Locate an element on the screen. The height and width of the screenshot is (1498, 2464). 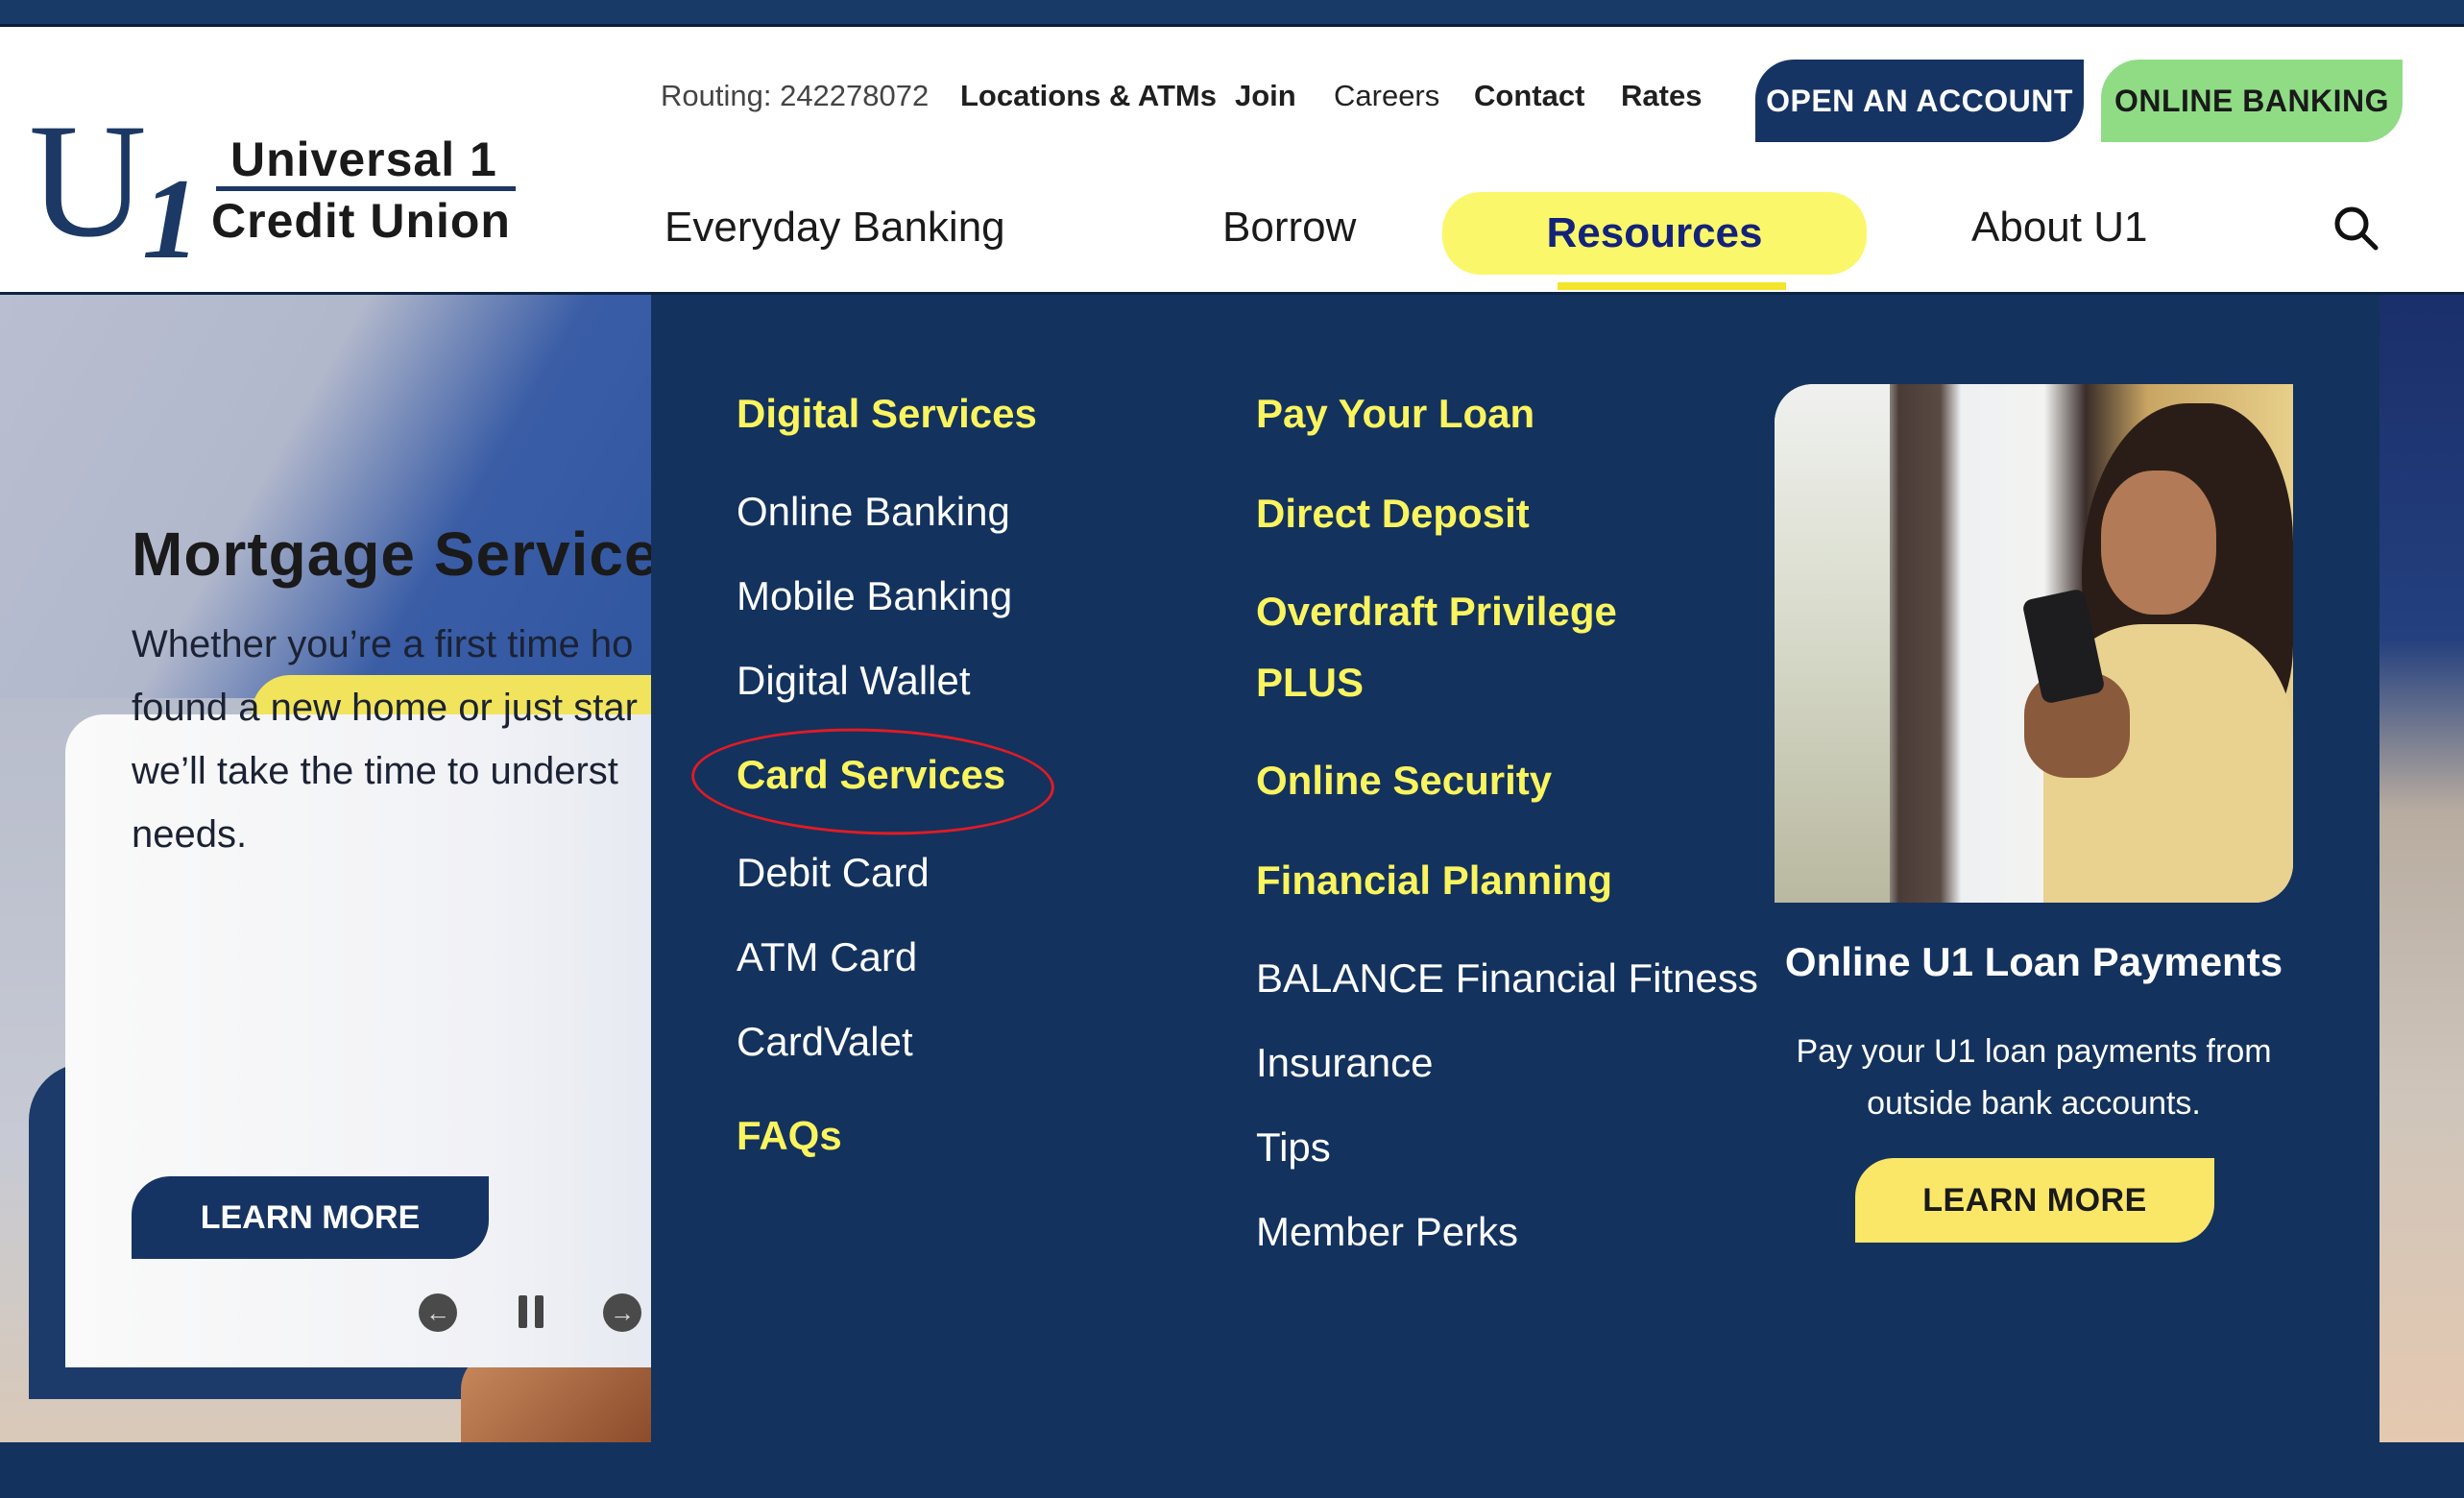
nav-borrow: Borrow is located at coordinates (1289, 228).